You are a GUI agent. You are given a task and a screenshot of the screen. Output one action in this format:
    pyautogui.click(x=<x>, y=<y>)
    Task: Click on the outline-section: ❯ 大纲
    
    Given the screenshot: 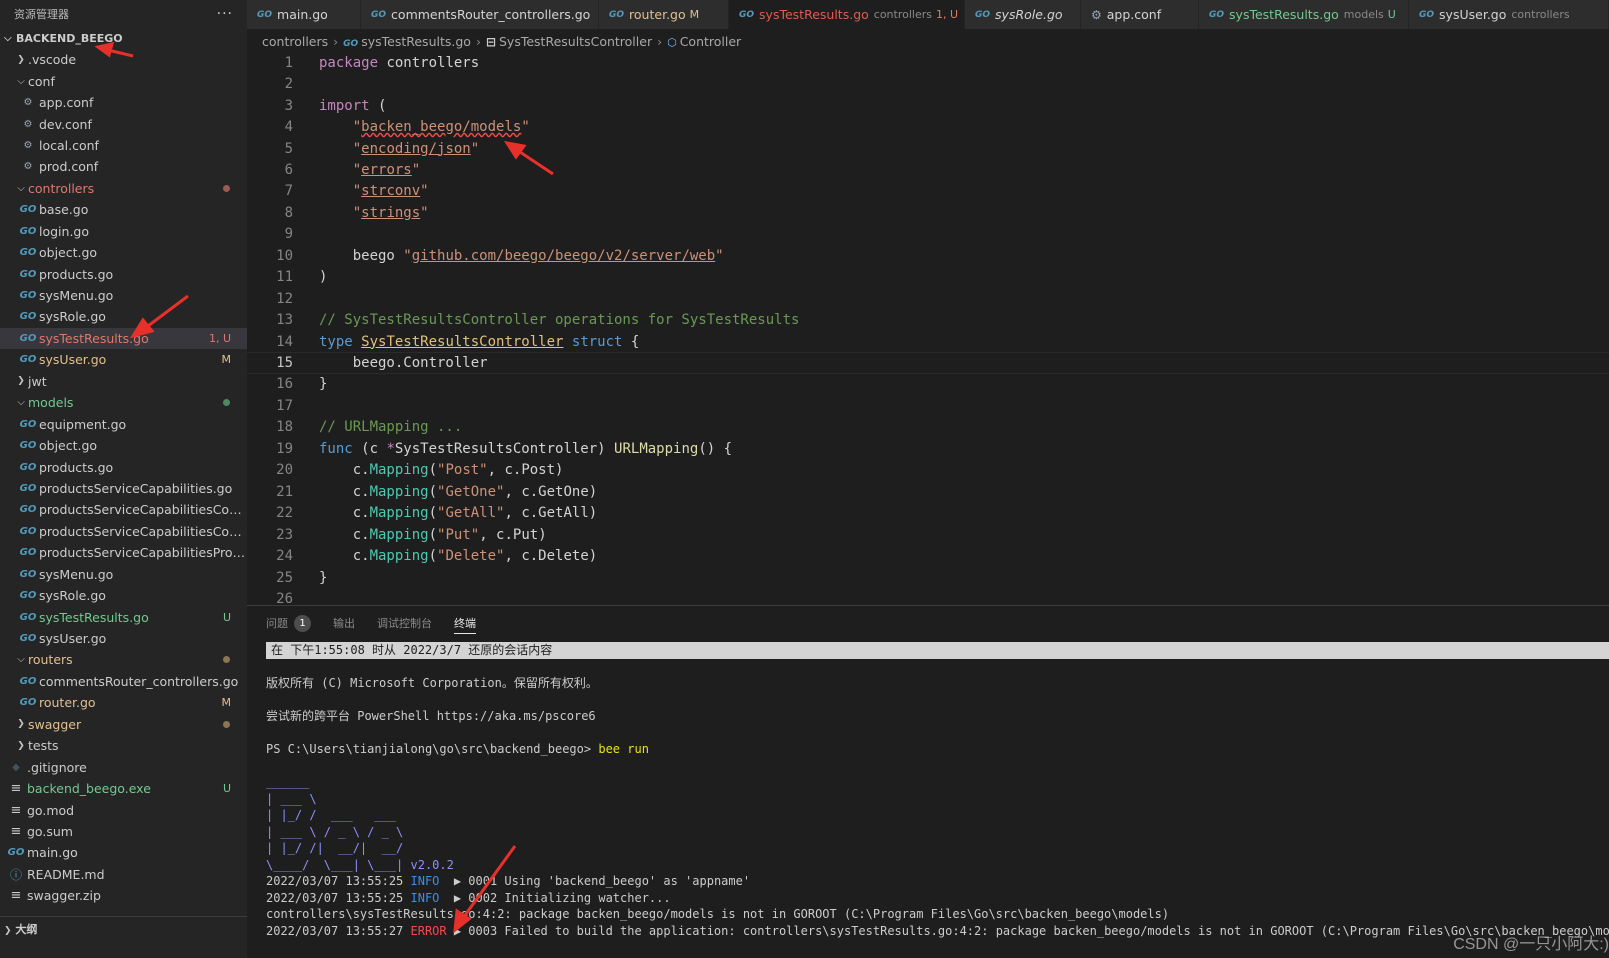 What is the action you would take?
    pyautogui.click(x=123, y=937)
    